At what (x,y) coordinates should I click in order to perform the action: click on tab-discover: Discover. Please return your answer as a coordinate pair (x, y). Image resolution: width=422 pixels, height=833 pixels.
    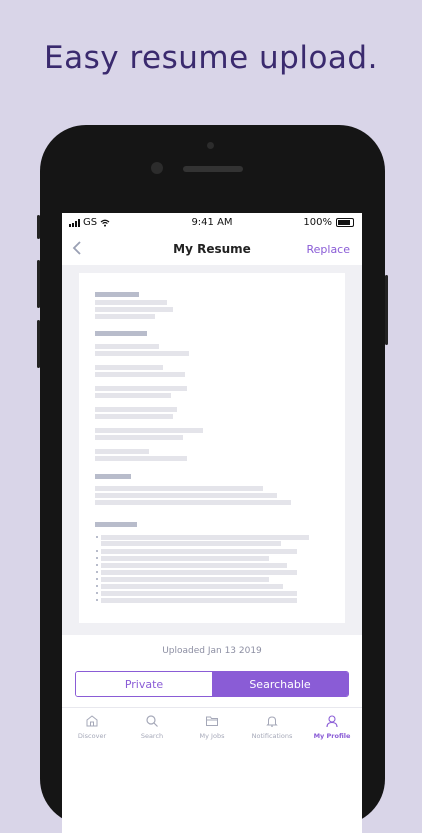
    Looking at the image, I should click on (92, 728).